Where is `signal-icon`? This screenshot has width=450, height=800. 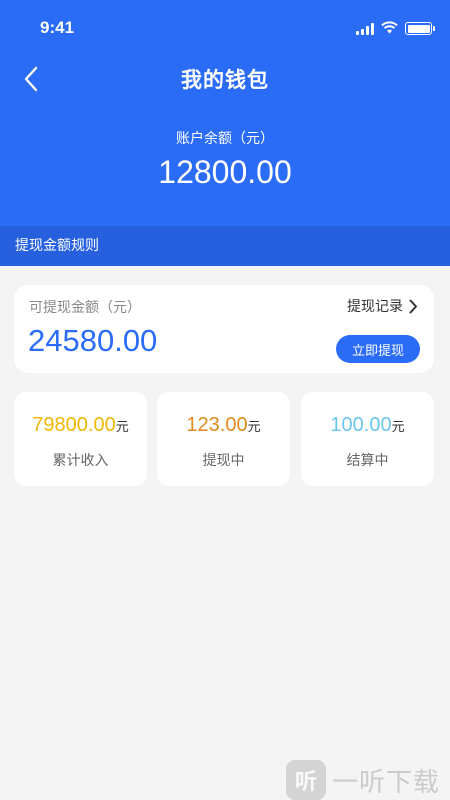 signal-icon is located at coordinates (365, 28).